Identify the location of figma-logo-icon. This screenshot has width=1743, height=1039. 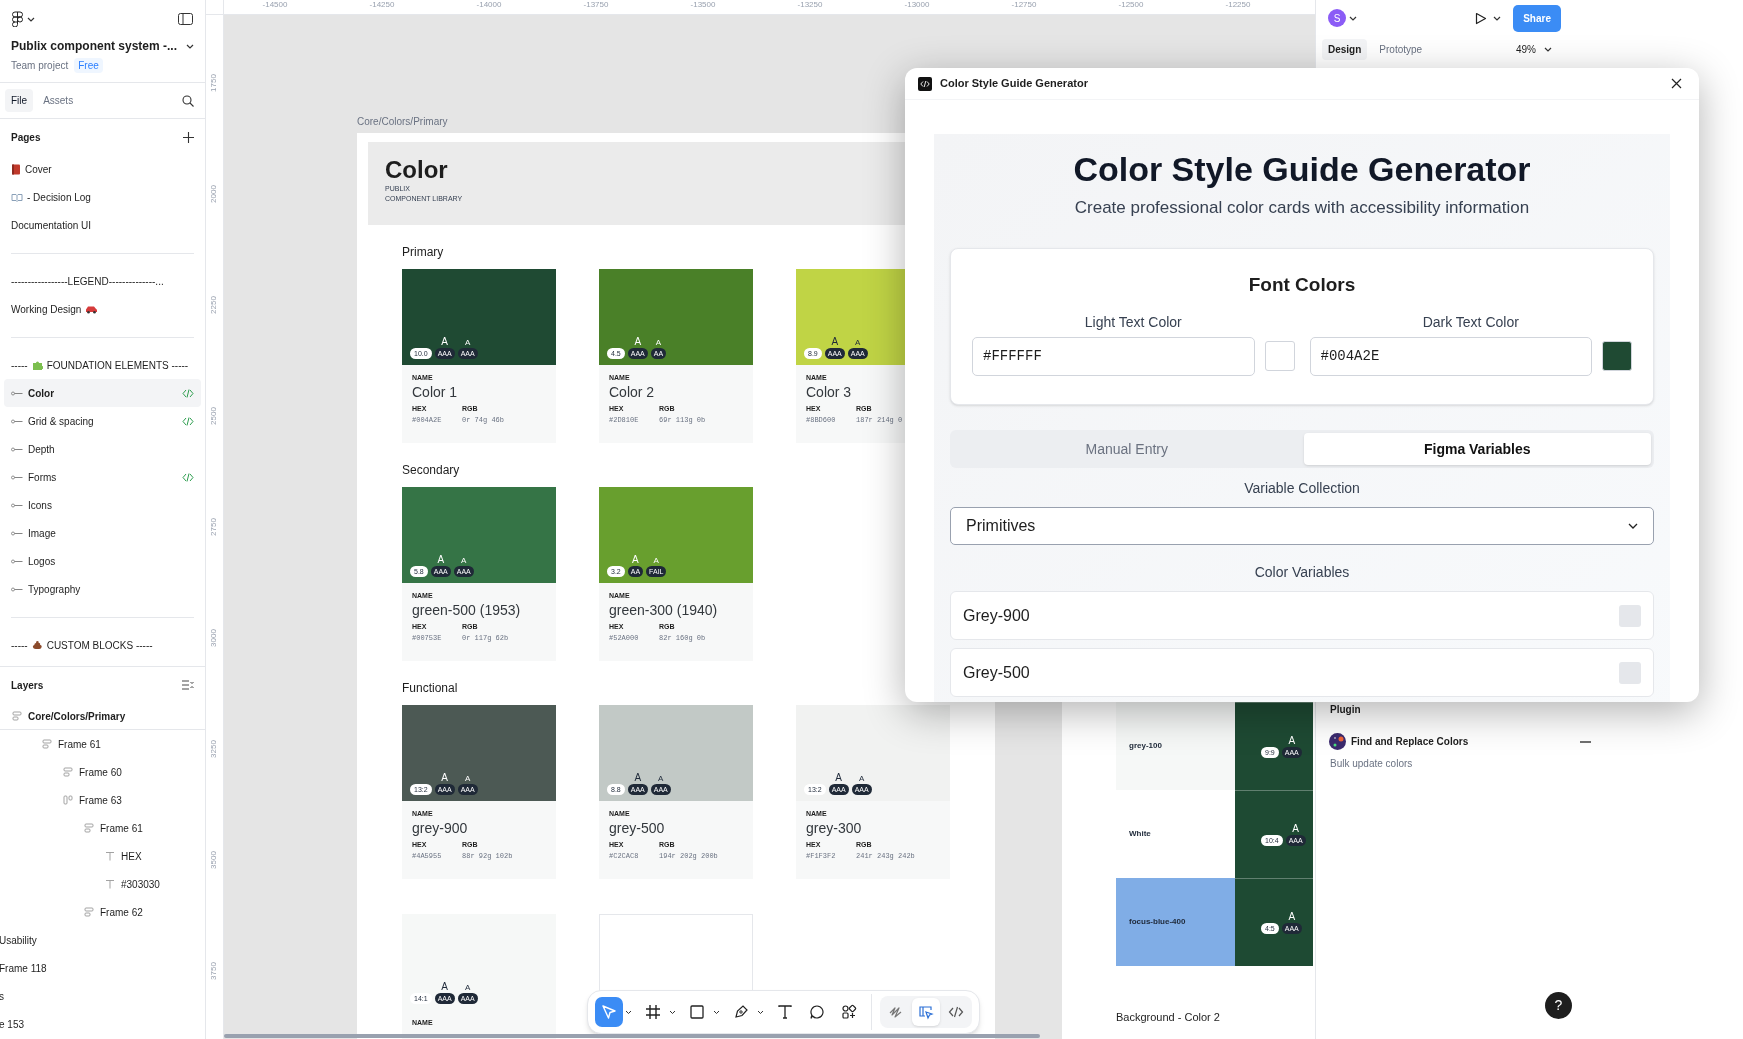
(17, 19).